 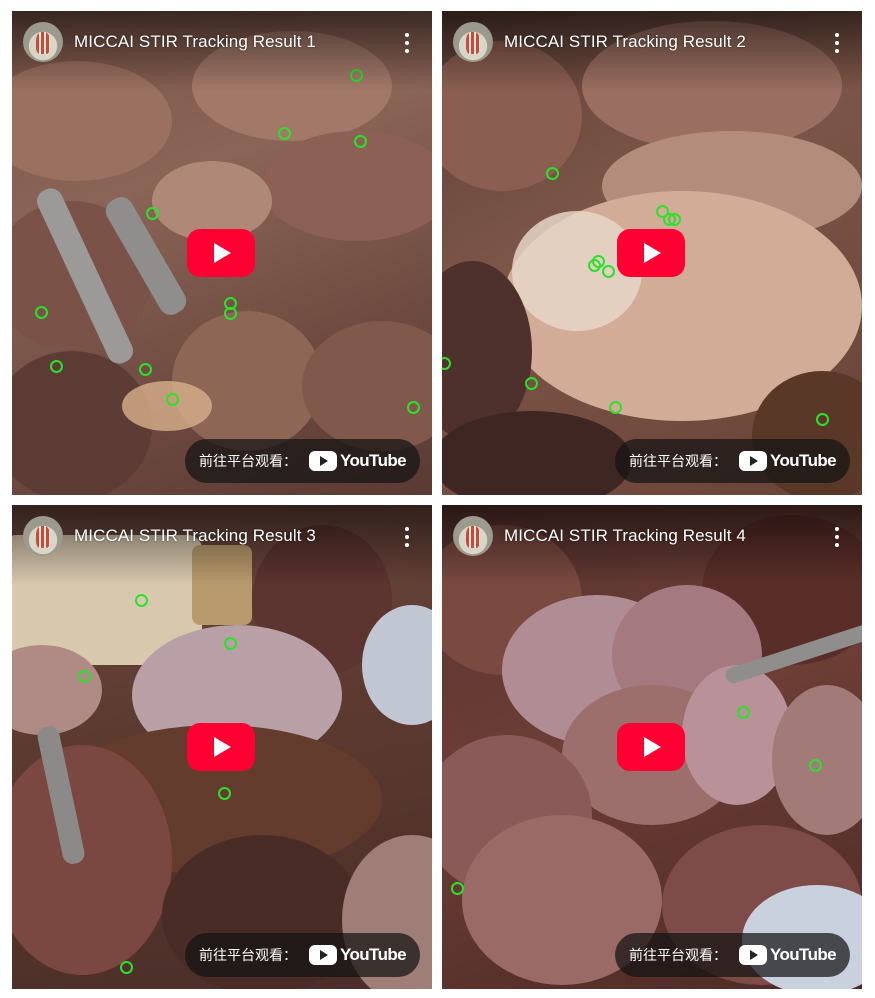 What do you see at coordinates (625, 536) in the screenshot?
I see `video-title: MICCAI STIR Tracking Result 4` at bounding box center [625, 536].